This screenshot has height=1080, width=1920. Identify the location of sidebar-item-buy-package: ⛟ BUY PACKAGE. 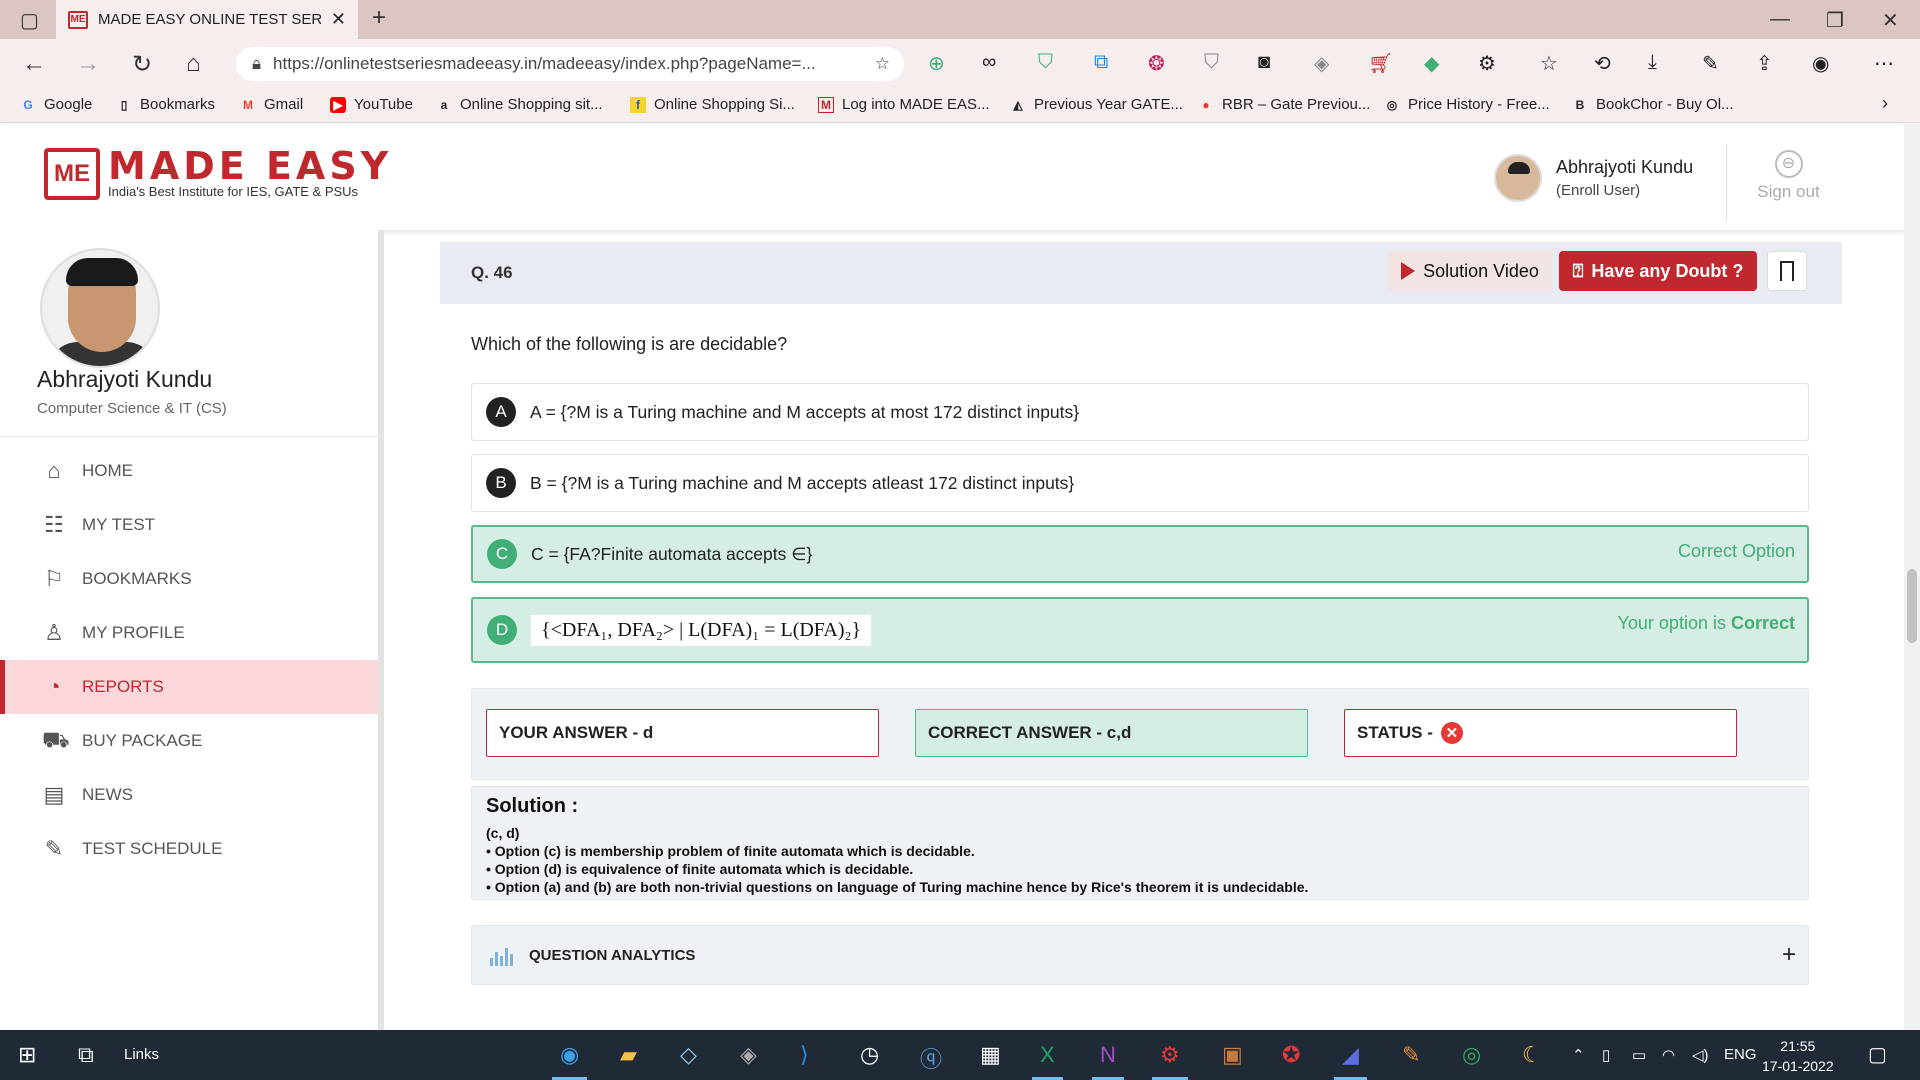
(189, 741).